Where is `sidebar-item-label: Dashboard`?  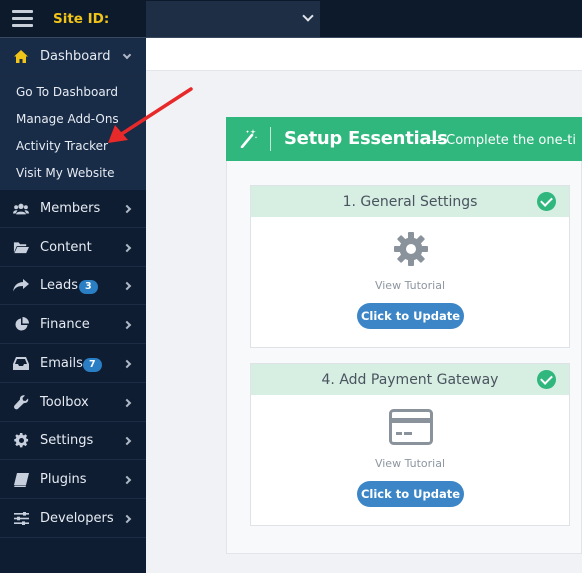 sidebar-item-label: Dashboard is located at coordinates (75, 56).